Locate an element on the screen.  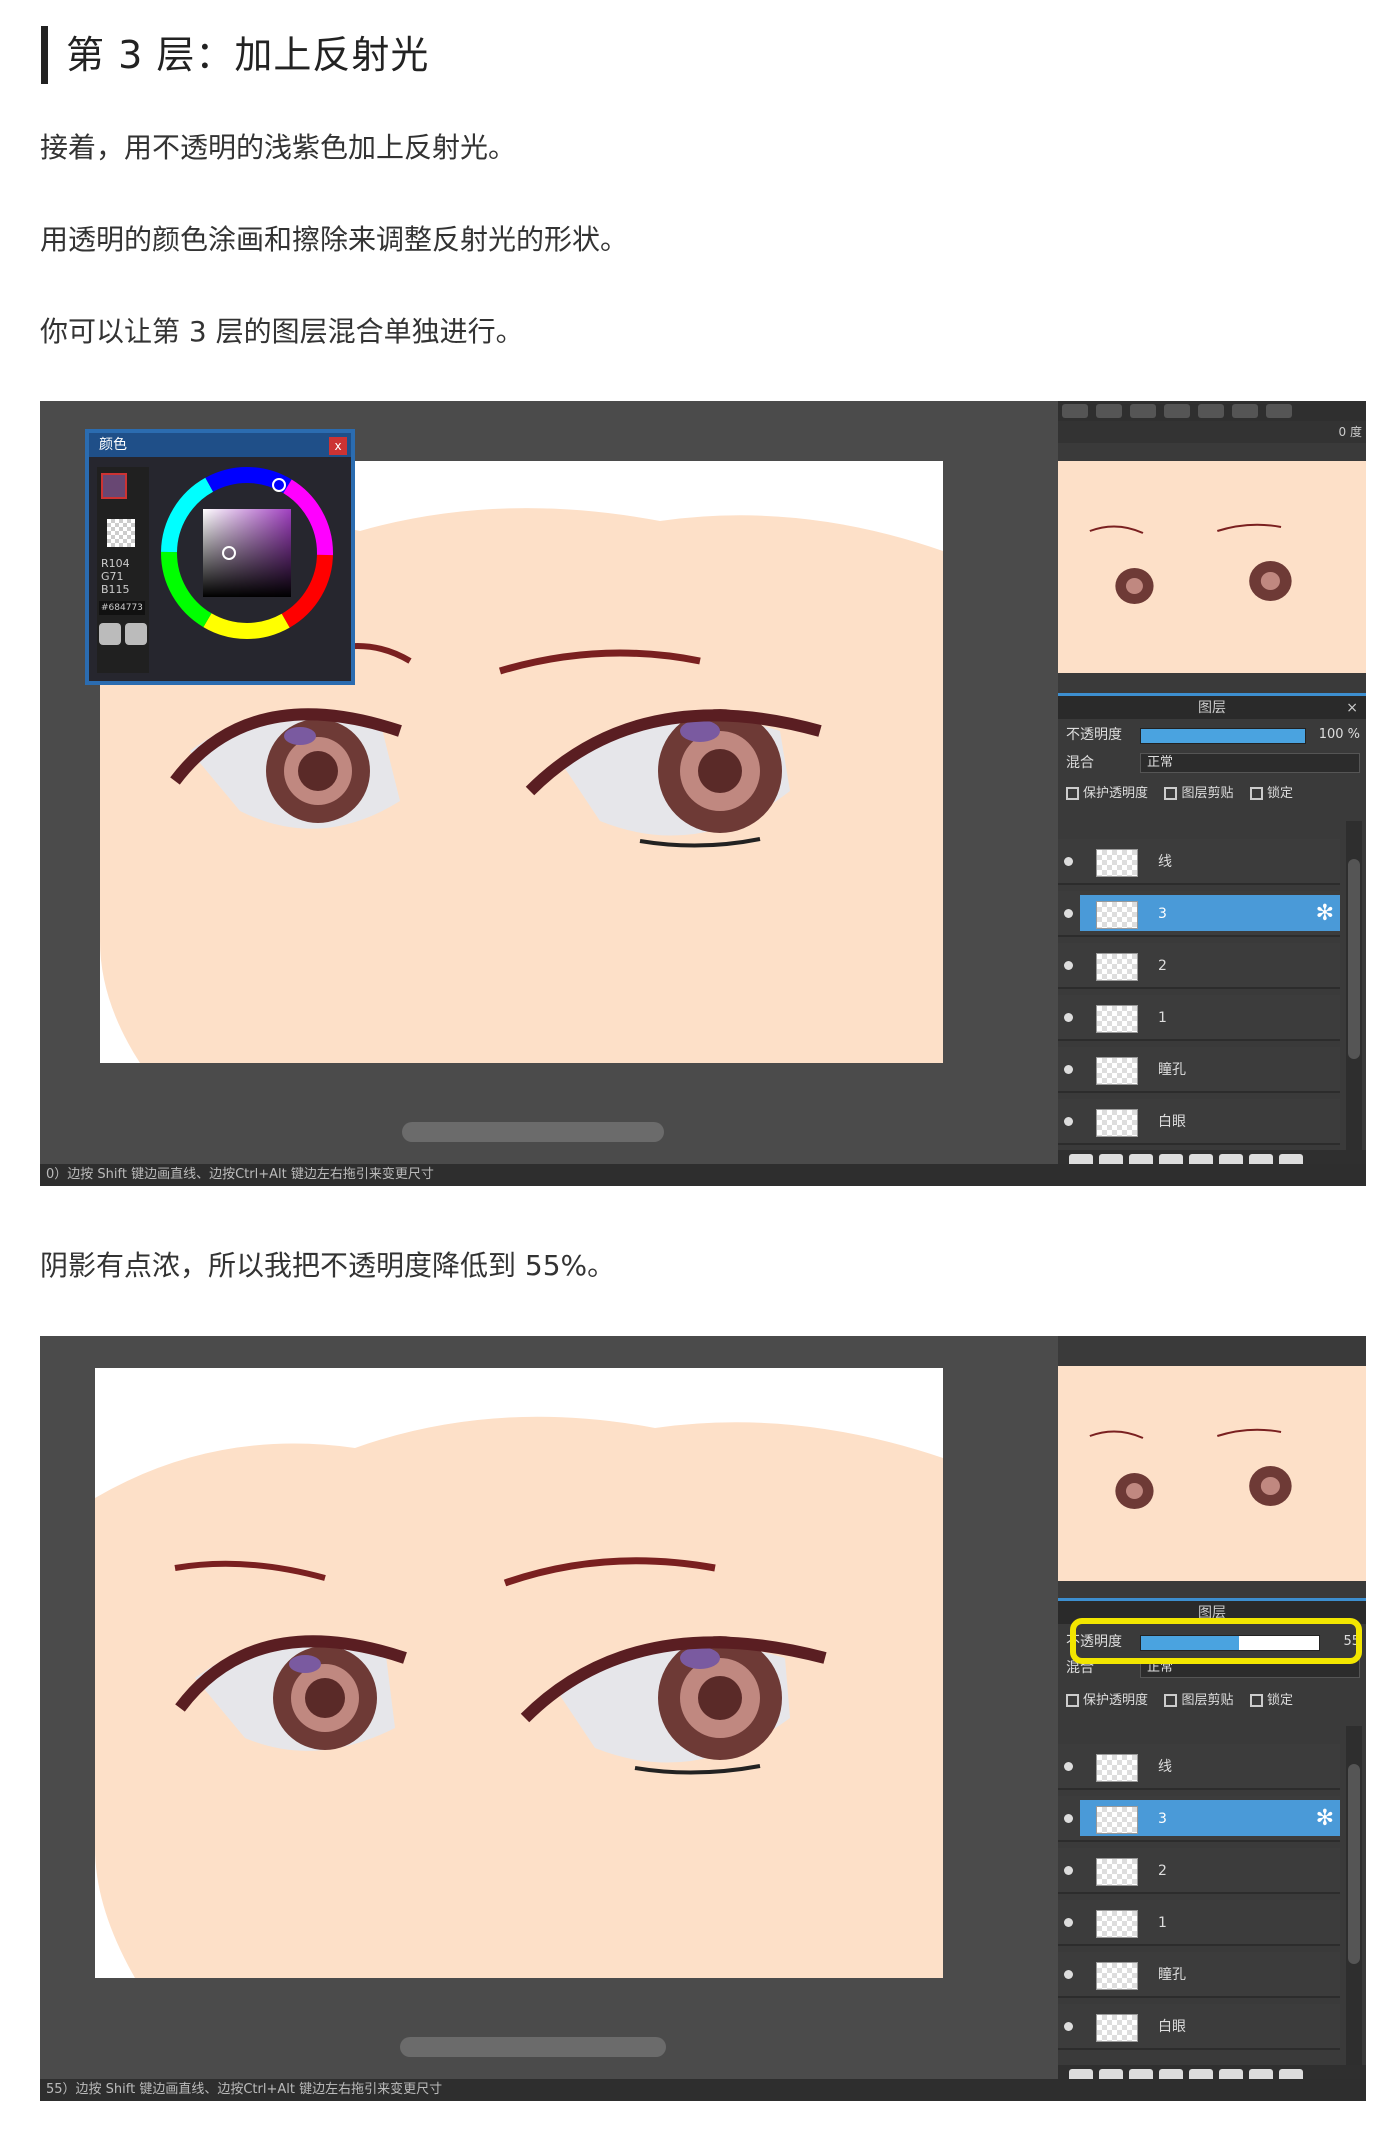
zoom-out-icon is located at coordinates (1075, 411).